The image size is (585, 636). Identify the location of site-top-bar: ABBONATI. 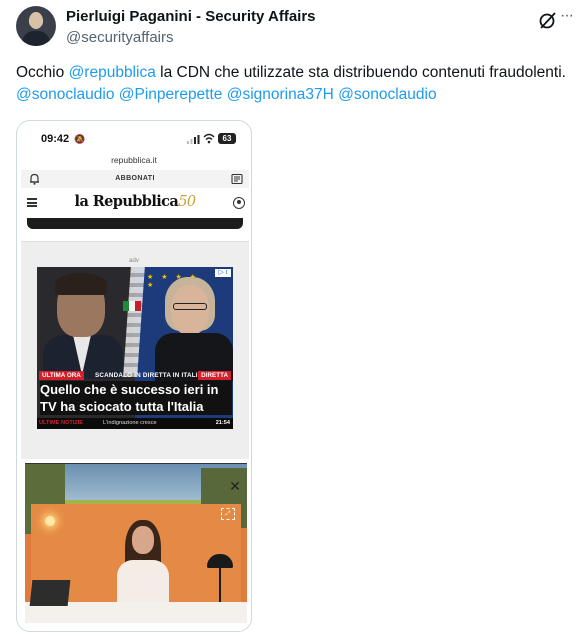
(135, 179).